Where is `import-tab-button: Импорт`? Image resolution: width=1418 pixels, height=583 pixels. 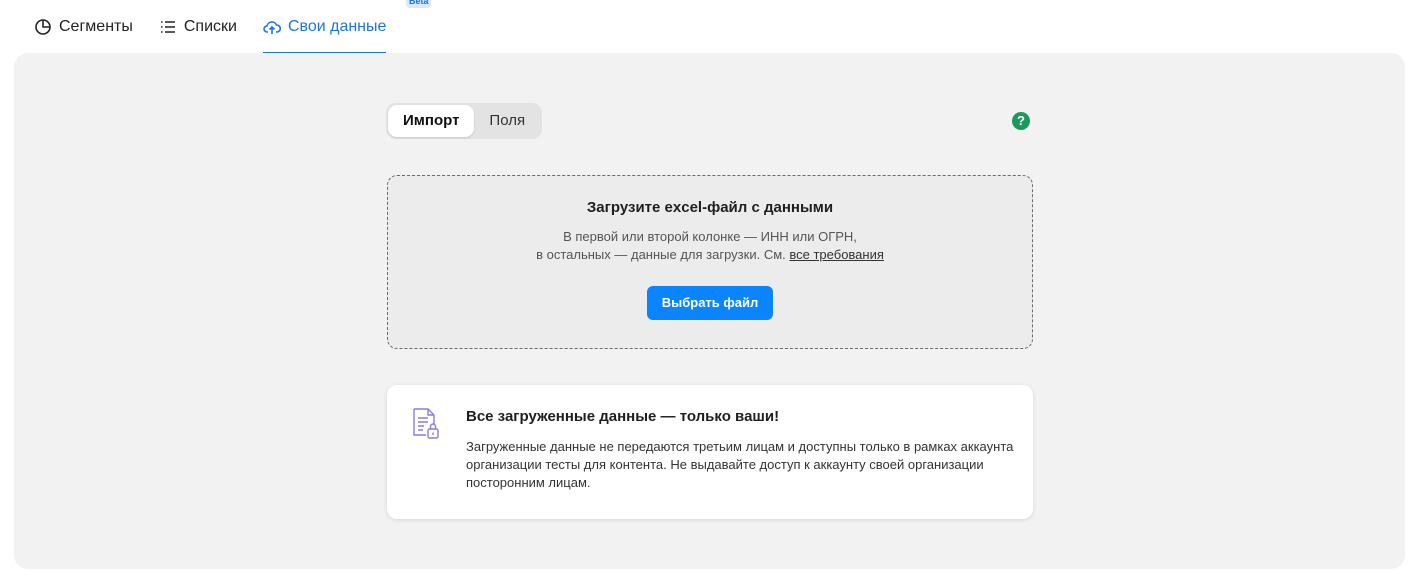 import-tab-button: Импорт is located at coordinates (431, 121).